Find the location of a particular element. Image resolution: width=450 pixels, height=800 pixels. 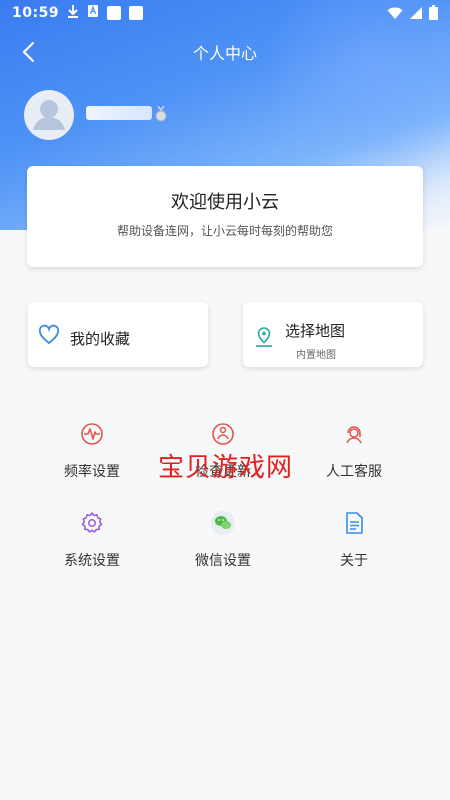

select-map-sublabel: 内置地图 is located at coordinates (316, 355).